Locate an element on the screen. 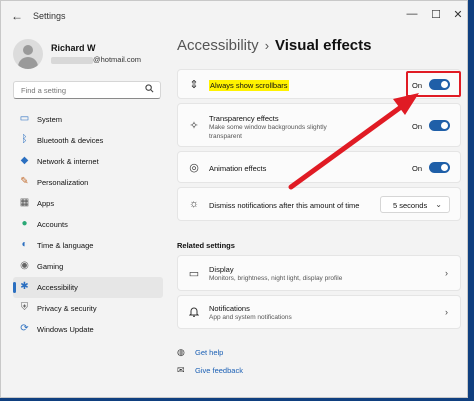  sidebar-item-label: System is located at coordinates (50, 119).